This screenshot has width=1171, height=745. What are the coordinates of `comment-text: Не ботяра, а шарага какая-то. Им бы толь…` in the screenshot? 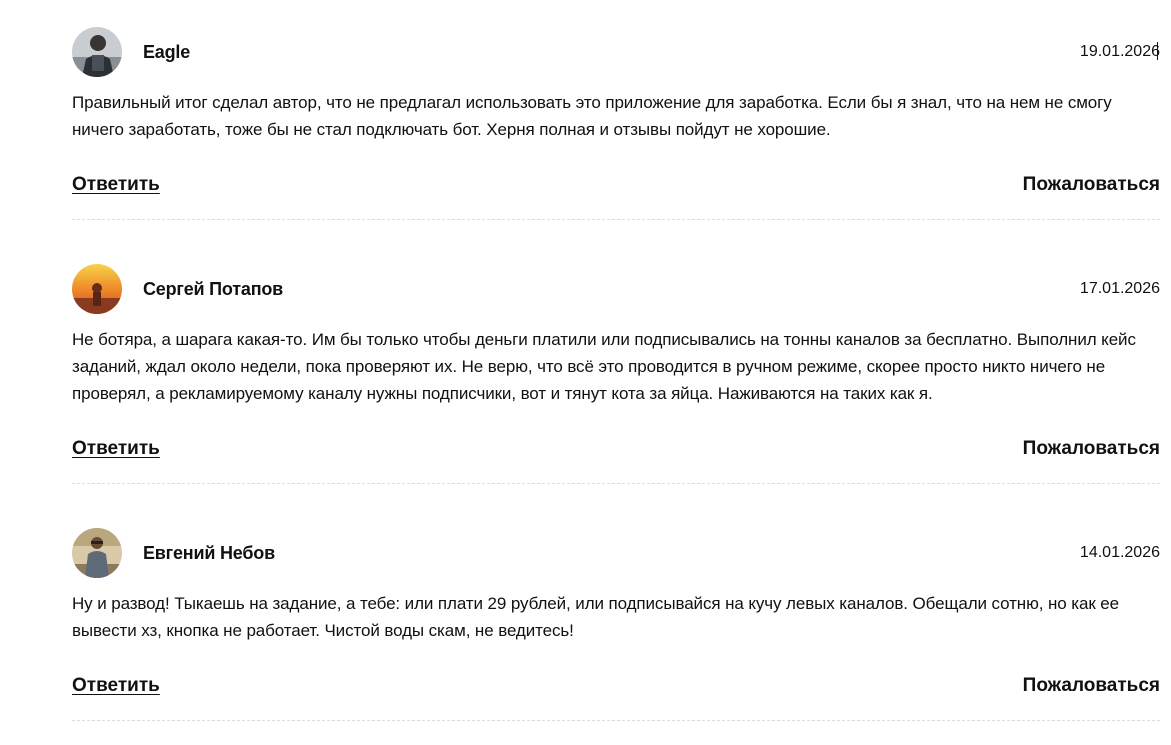 It's located at (604, 366).